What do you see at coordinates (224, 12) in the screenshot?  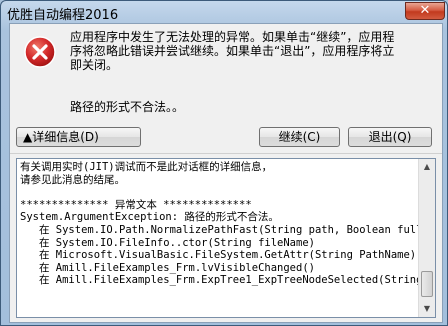 I see `title-bar: 优胜自动编程2016 ✕` at bounding box center [224, 12].